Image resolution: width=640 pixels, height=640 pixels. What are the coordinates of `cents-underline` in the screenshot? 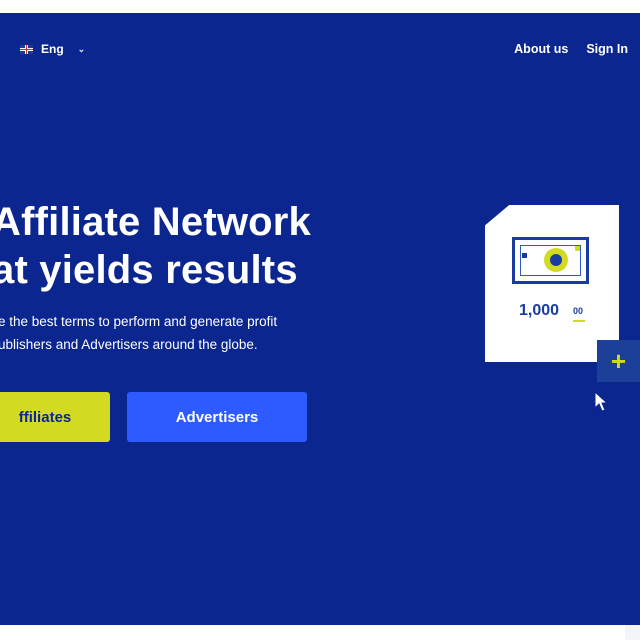 It's located at (579, 321).